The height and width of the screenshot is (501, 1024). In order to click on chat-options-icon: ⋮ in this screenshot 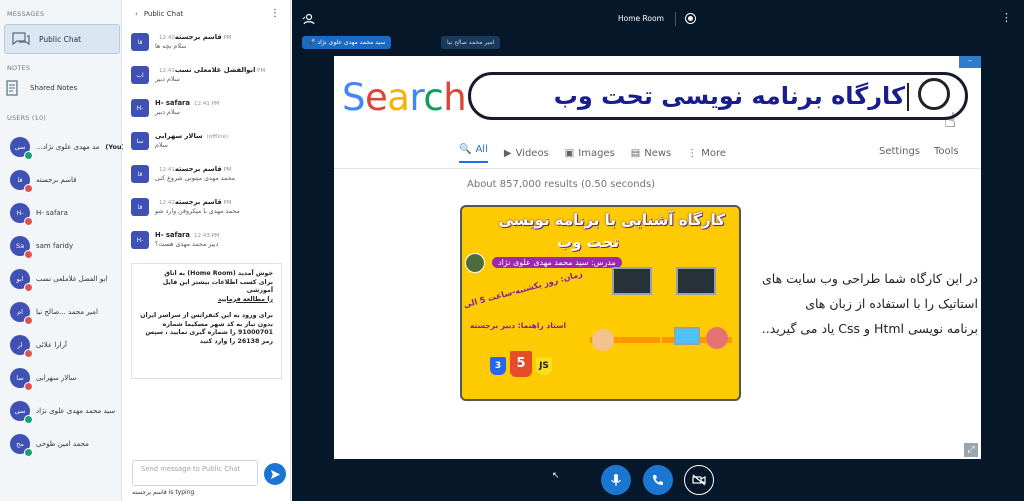, I will do `click(275, 13)`.